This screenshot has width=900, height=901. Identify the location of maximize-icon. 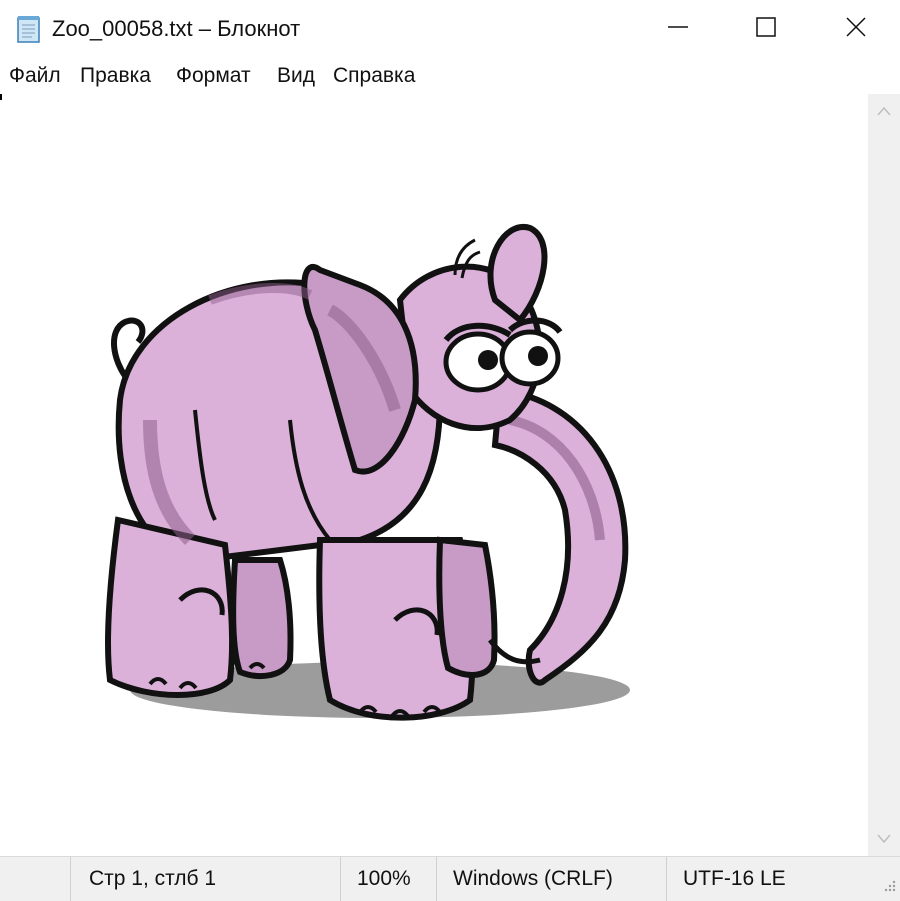
(766, 29).